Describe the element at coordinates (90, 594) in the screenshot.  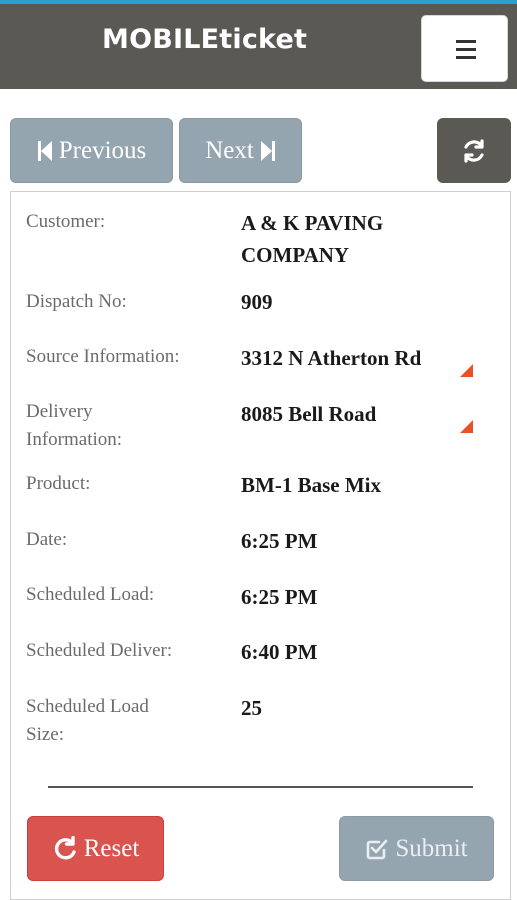
I see `scheduled-load-label: Scheduled Load:` at that location.